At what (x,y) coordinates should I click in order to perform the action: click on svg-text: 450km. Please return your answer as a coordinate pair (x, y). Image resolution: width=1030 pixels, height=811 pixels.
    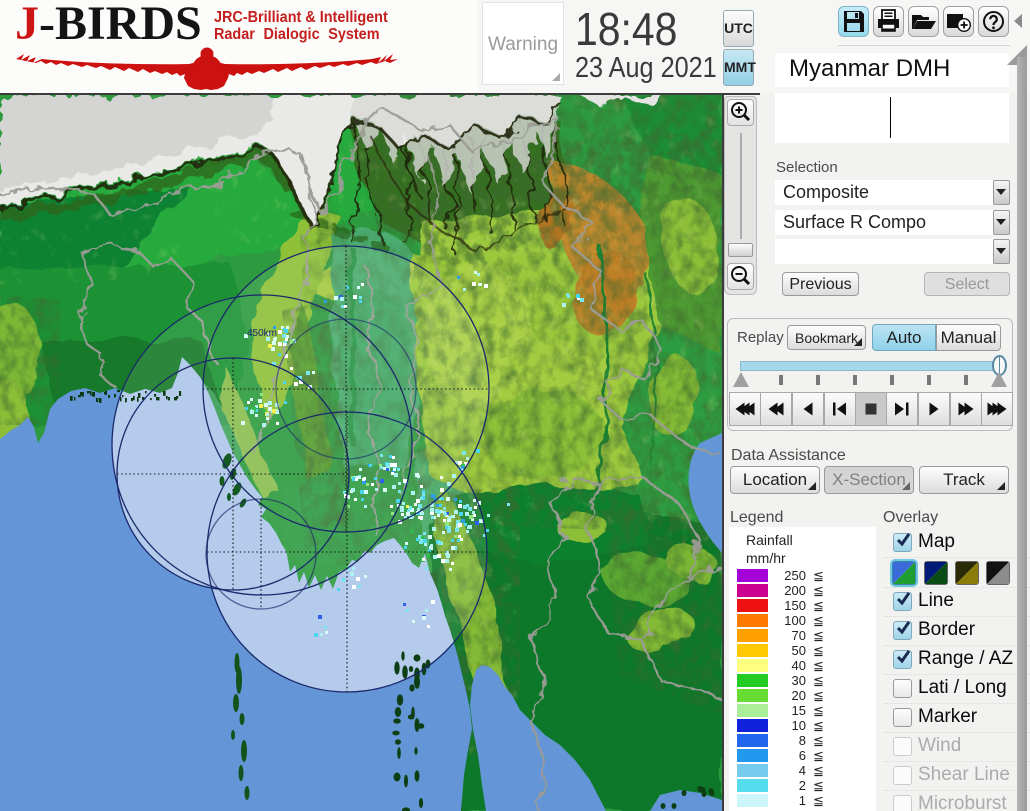
    Looking at the image, I should click on (262, 333).